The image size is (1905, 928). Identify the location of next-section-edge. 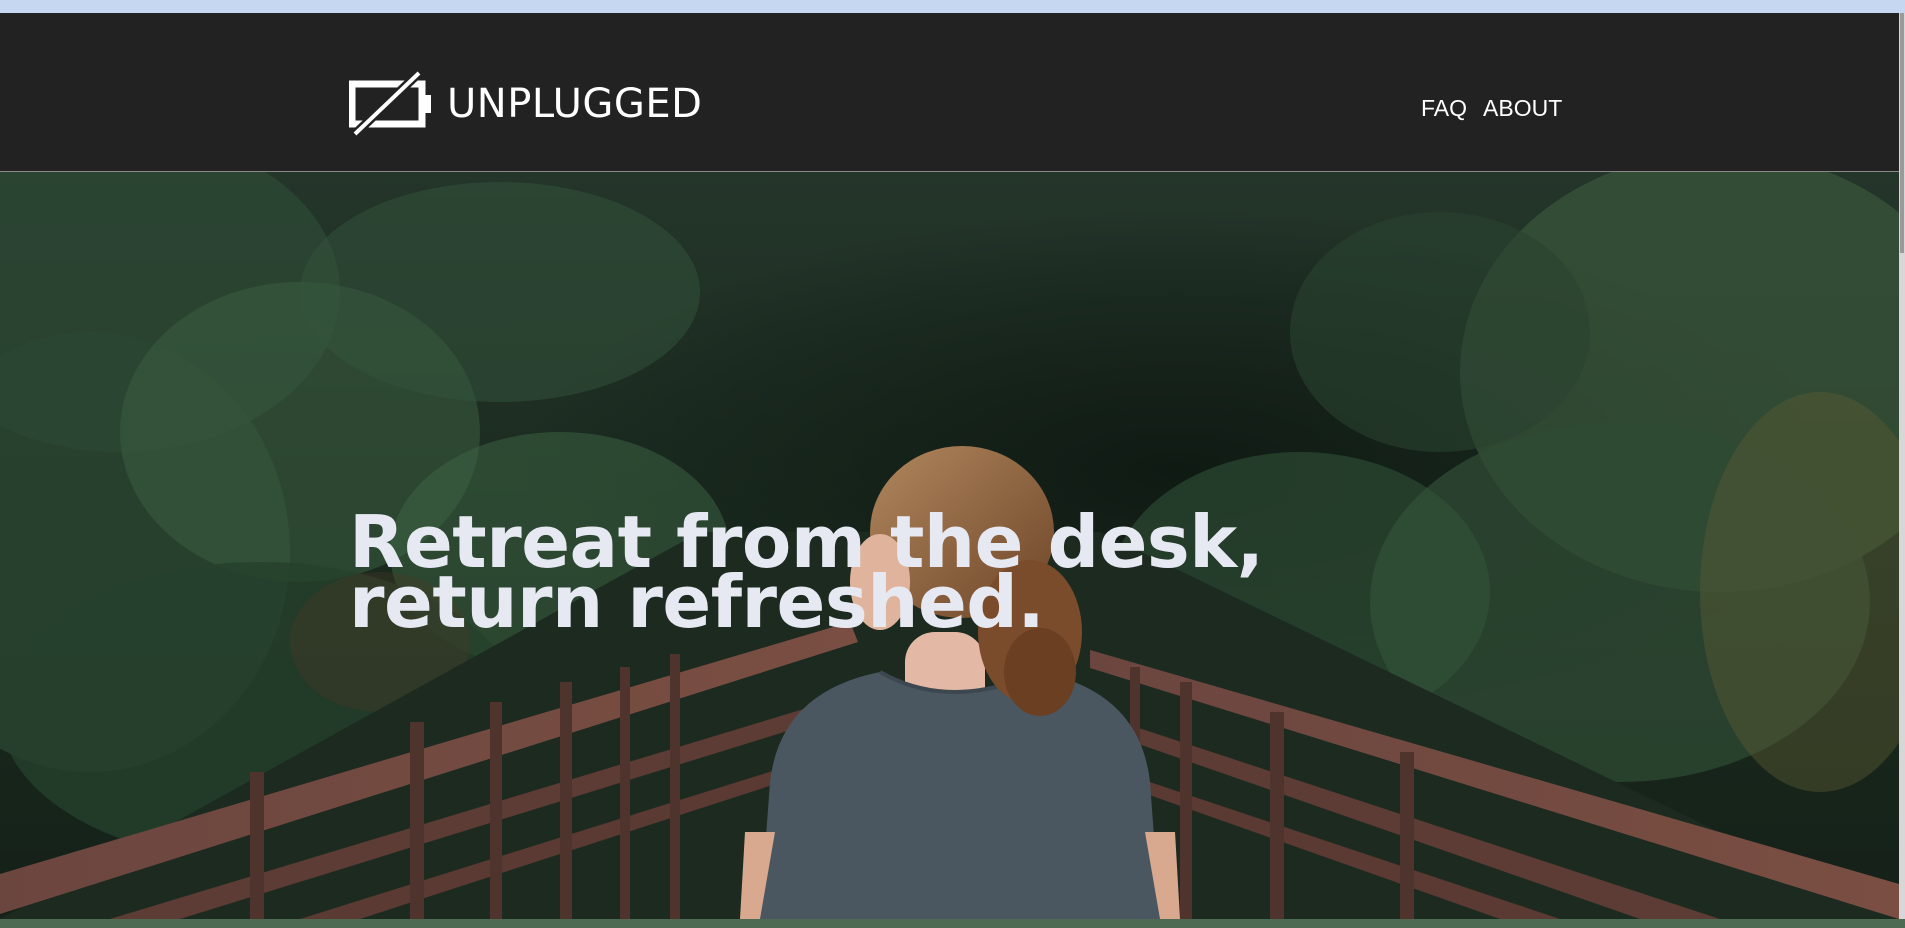
(952, 923).